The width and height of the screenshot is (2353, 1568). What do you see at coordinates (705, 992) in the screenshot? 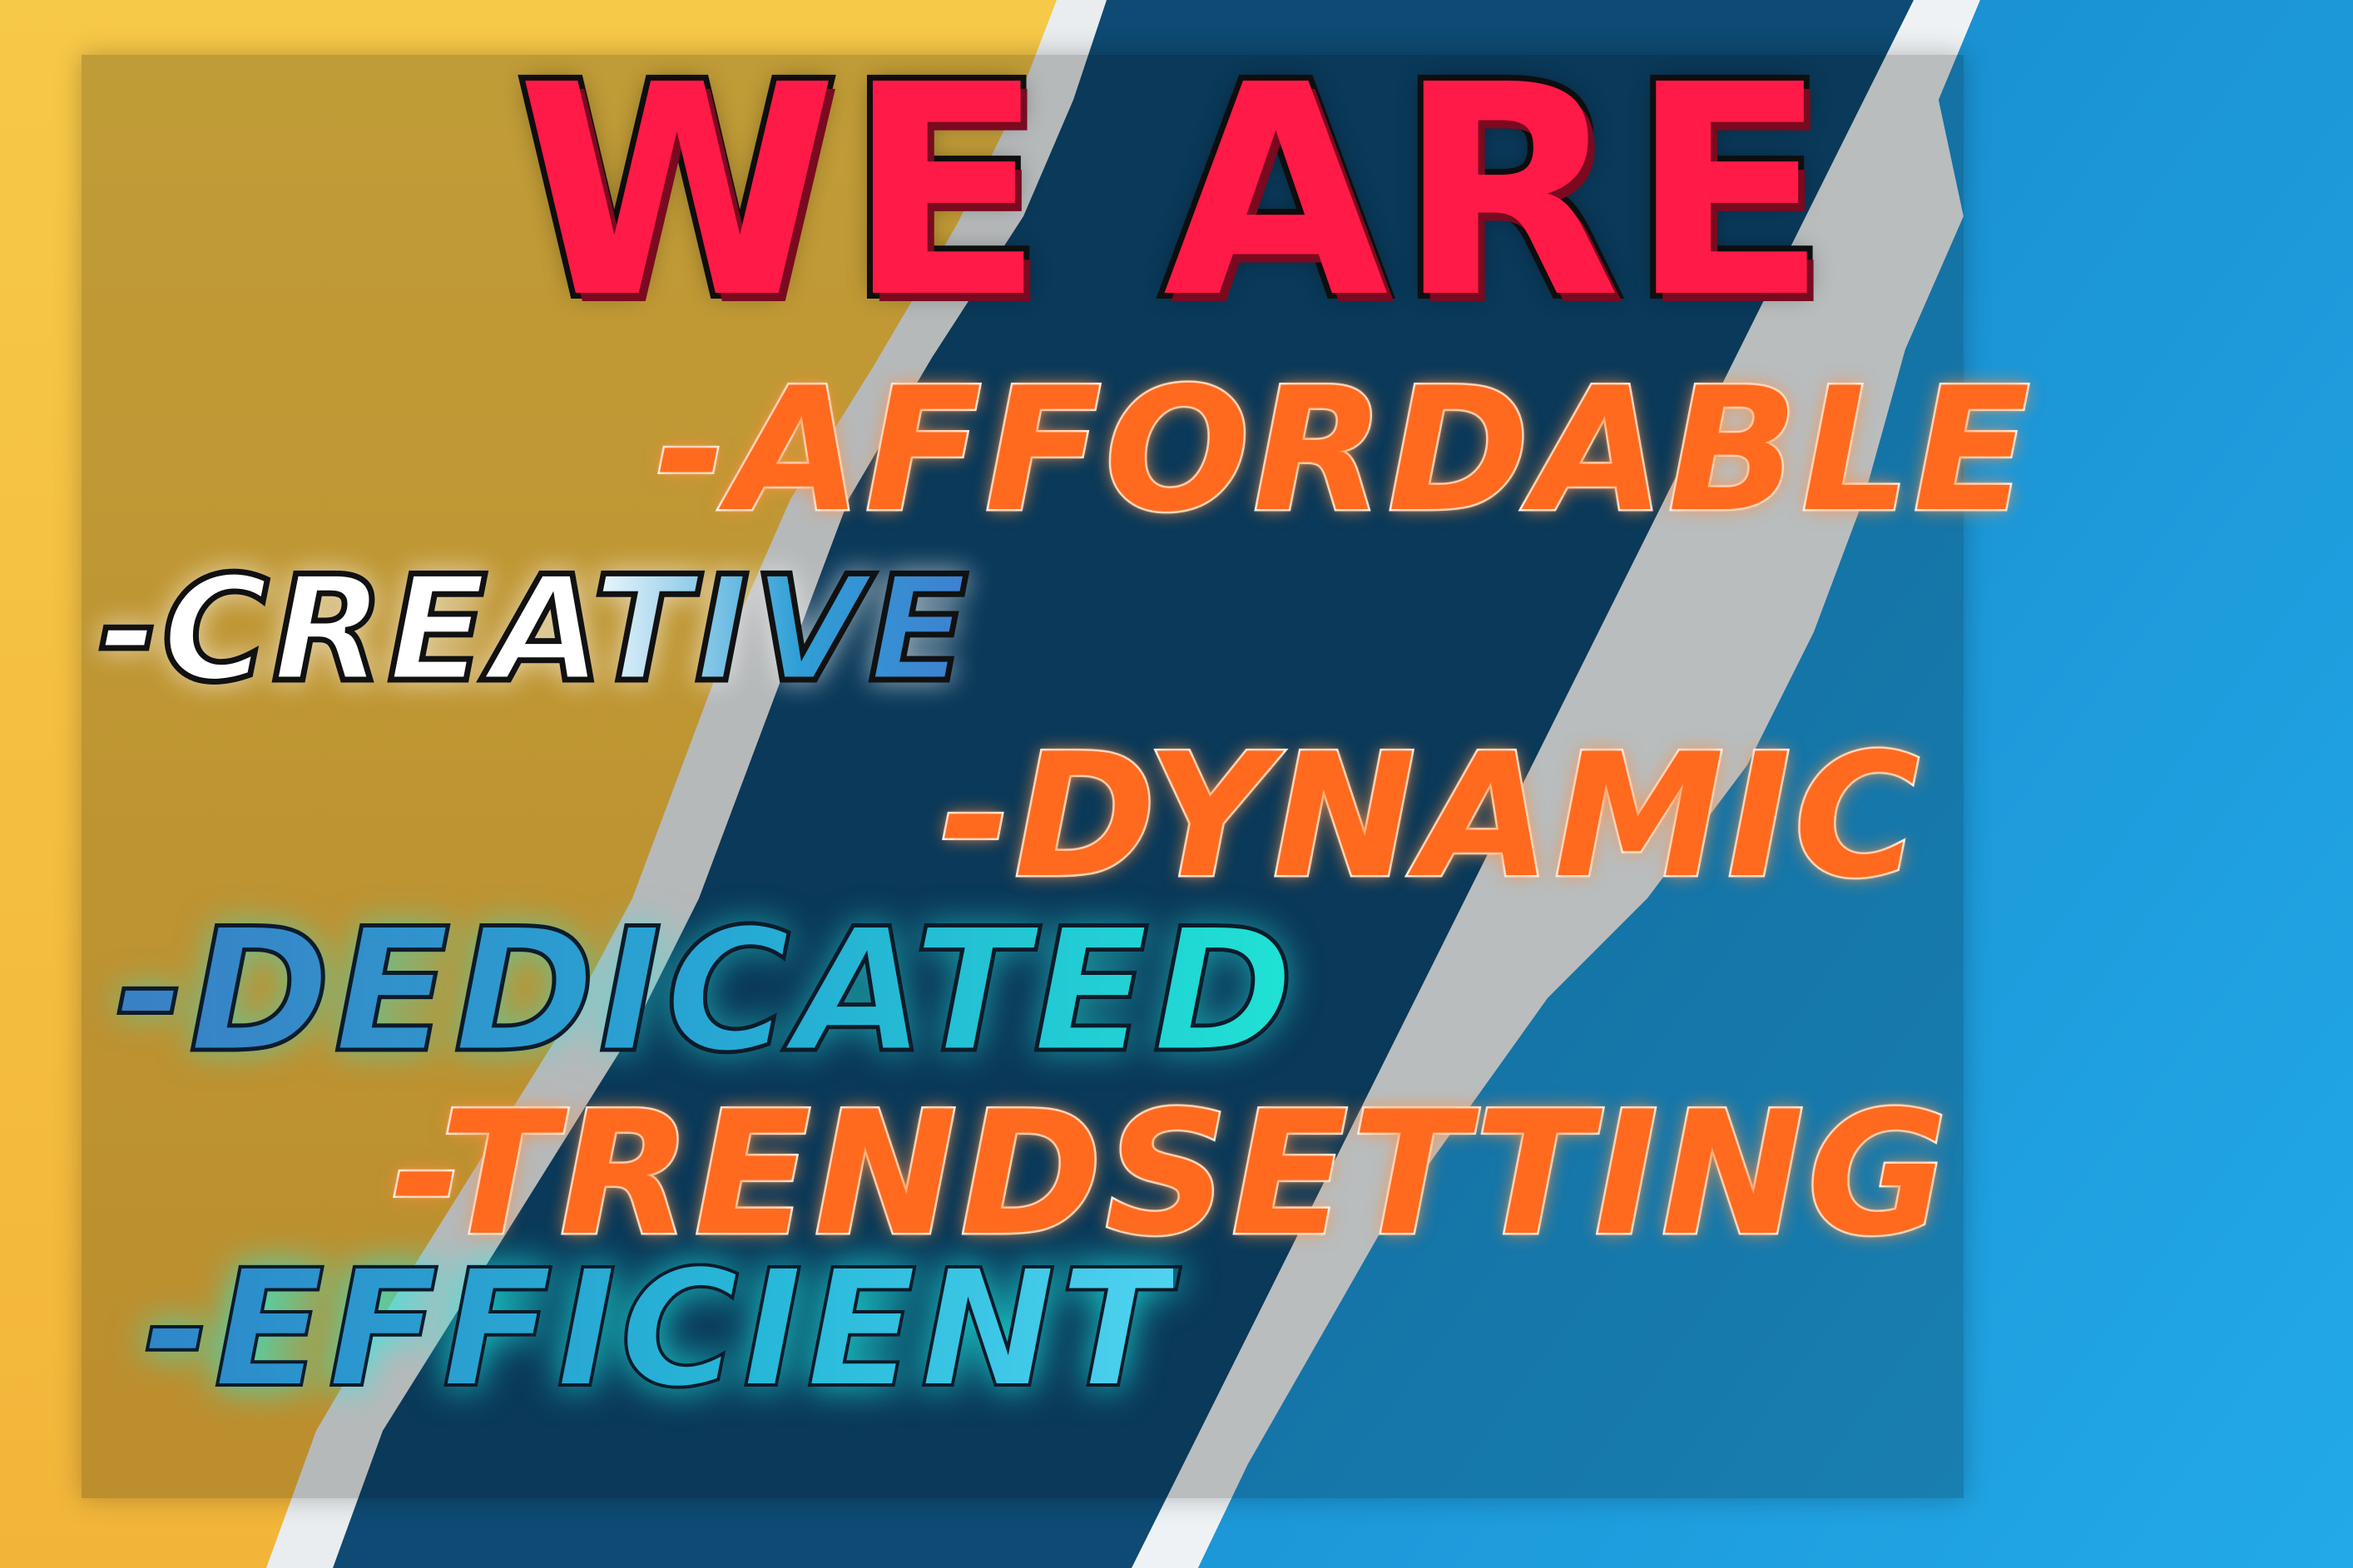
I see `word-dedicated: -DEDICATED` at bounding box center [705, 992].